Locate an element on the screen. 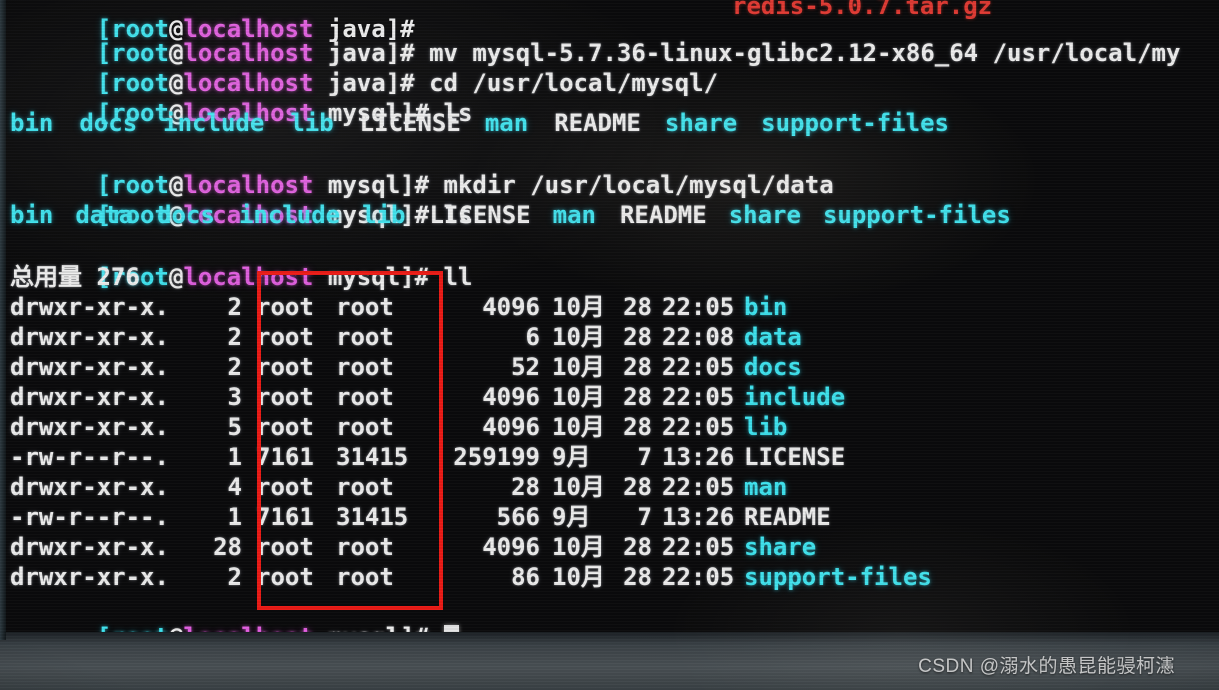 This screenshot has width=1219, height=690. ll-size: 28 is located at coordinates (525, 487).